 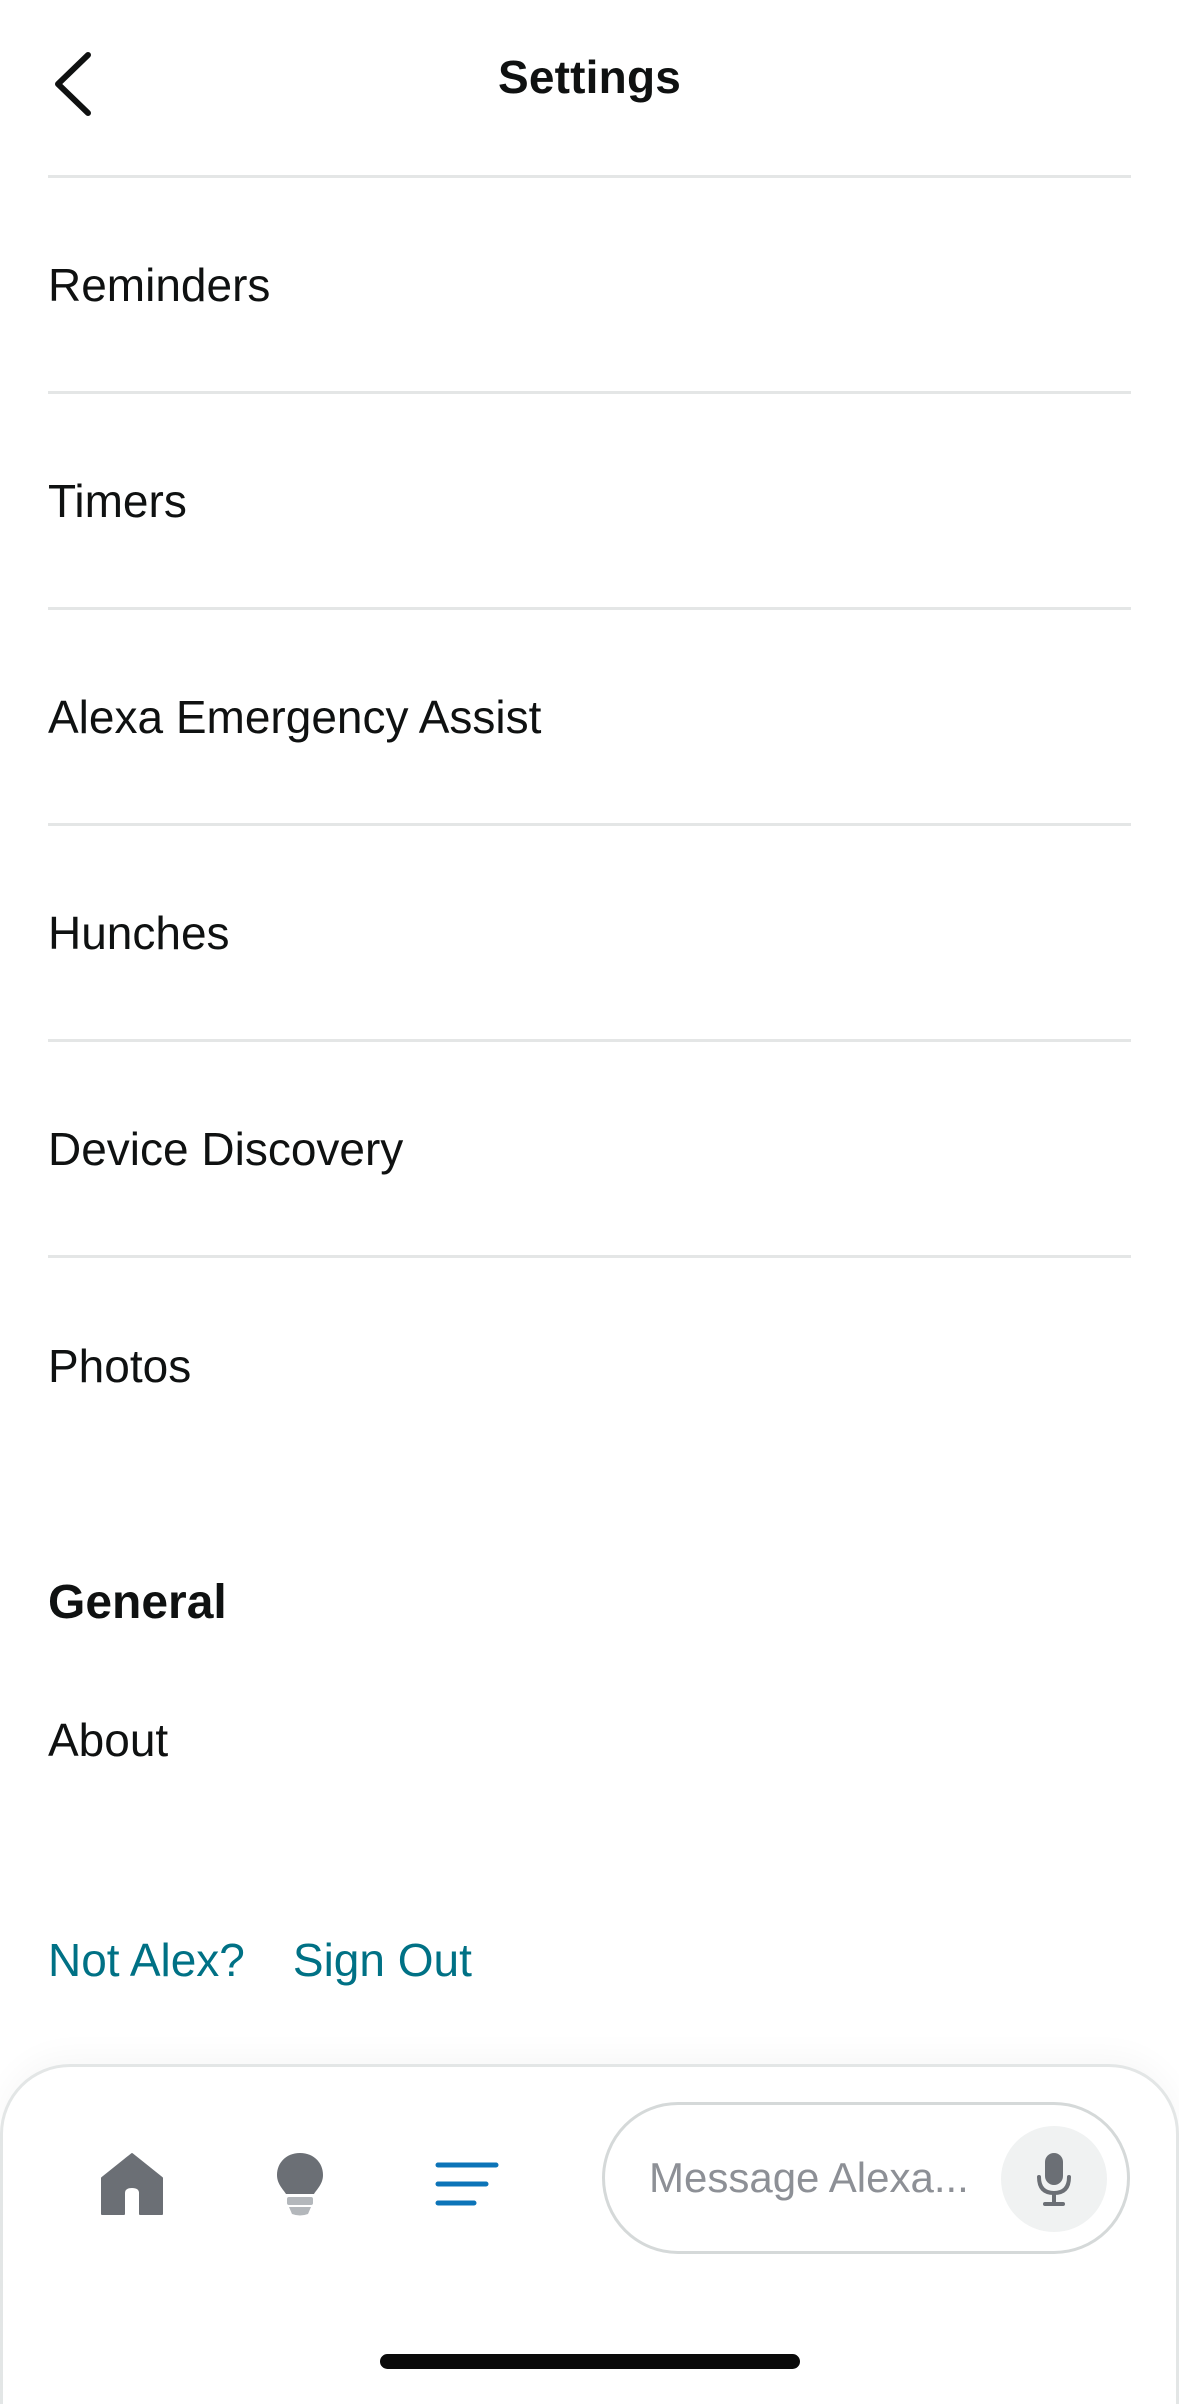 I want to click on settings-item-label: Device Discovery, so click(x=226, y=1148).